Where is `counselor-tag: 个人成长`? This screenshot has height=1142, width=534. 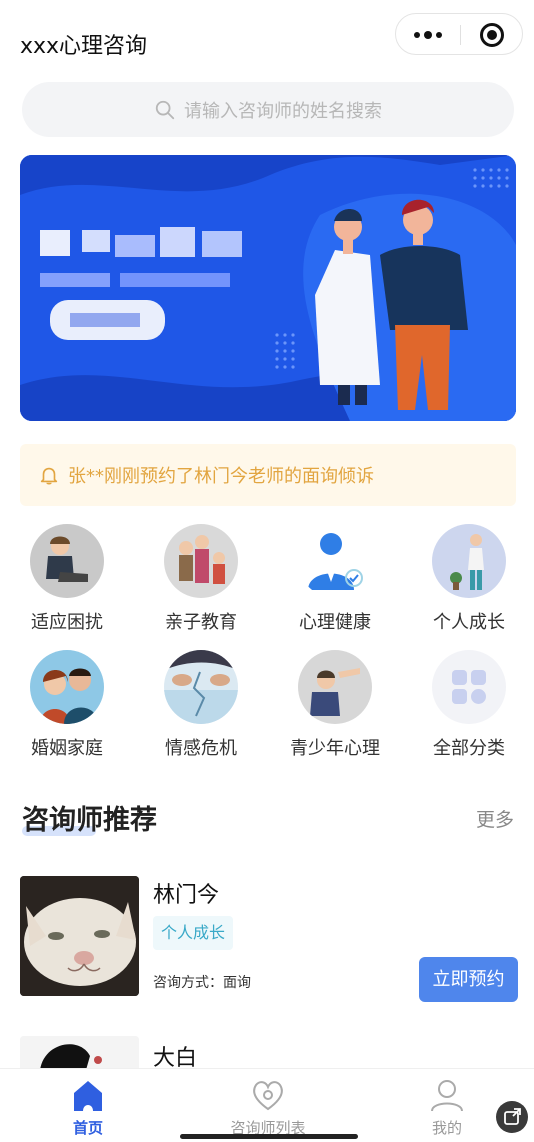
counselor-tag: 个人成长 is located at coordinates (193, 933).